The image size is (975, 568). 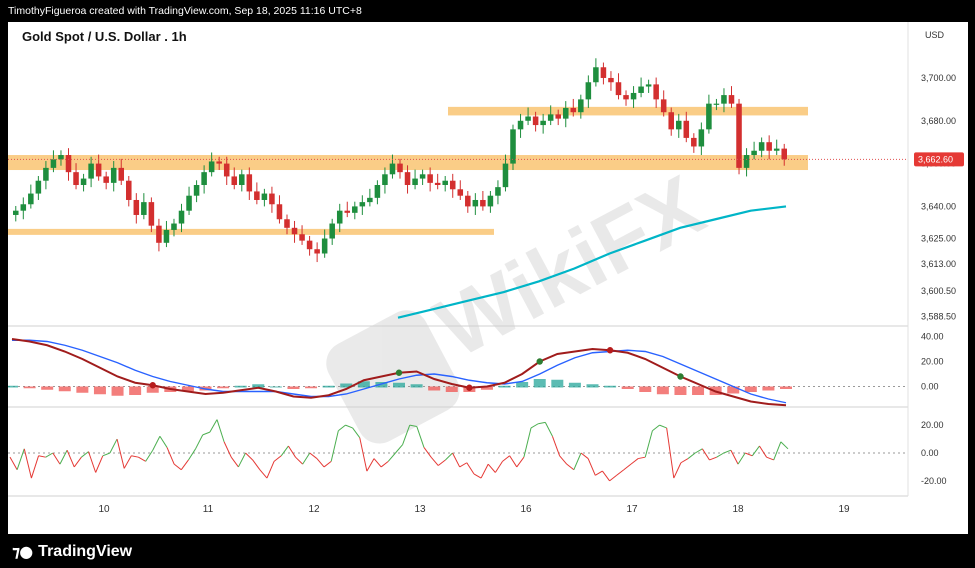 What do you see at coordinates (938, 317) in the screenshot?
I see `price-tick-label: 3,588.50` at bounding box center [938, 317].